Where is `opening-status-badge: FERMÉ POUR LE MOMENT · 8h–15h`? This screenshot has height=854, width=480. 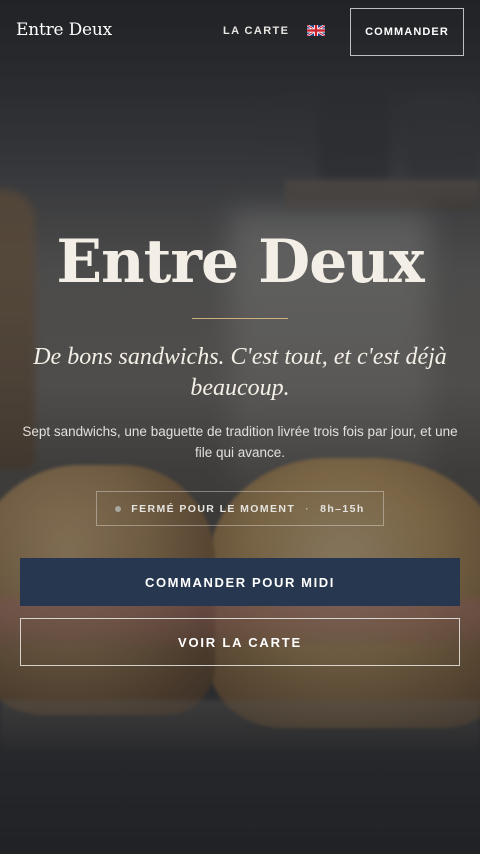
opening-status-badge: FERMÉ POUR LE MOMENT · 8h–15h is located at coordinates (240, 508).